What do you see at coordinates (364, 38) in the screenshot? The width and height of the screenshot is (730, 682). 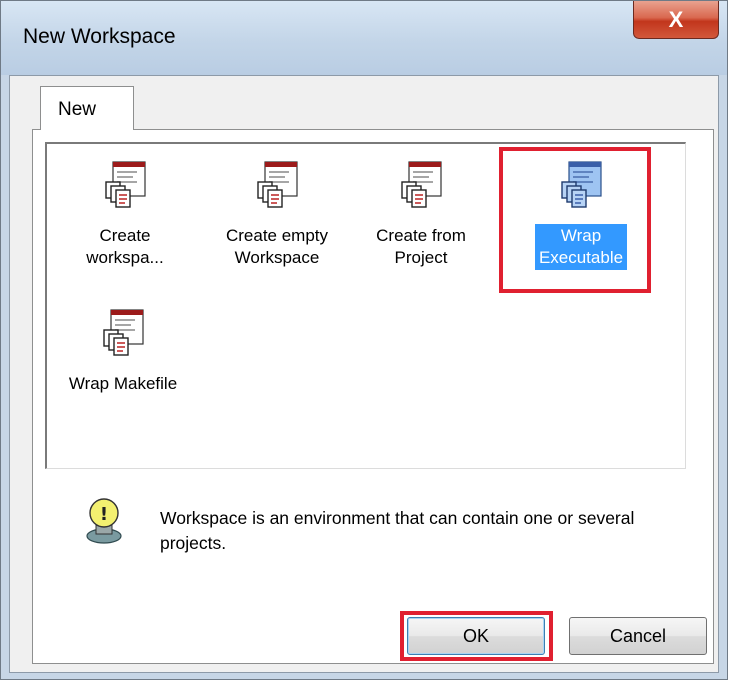 I see `title-bar: New Workspace X` at bounding box center [364, 38].